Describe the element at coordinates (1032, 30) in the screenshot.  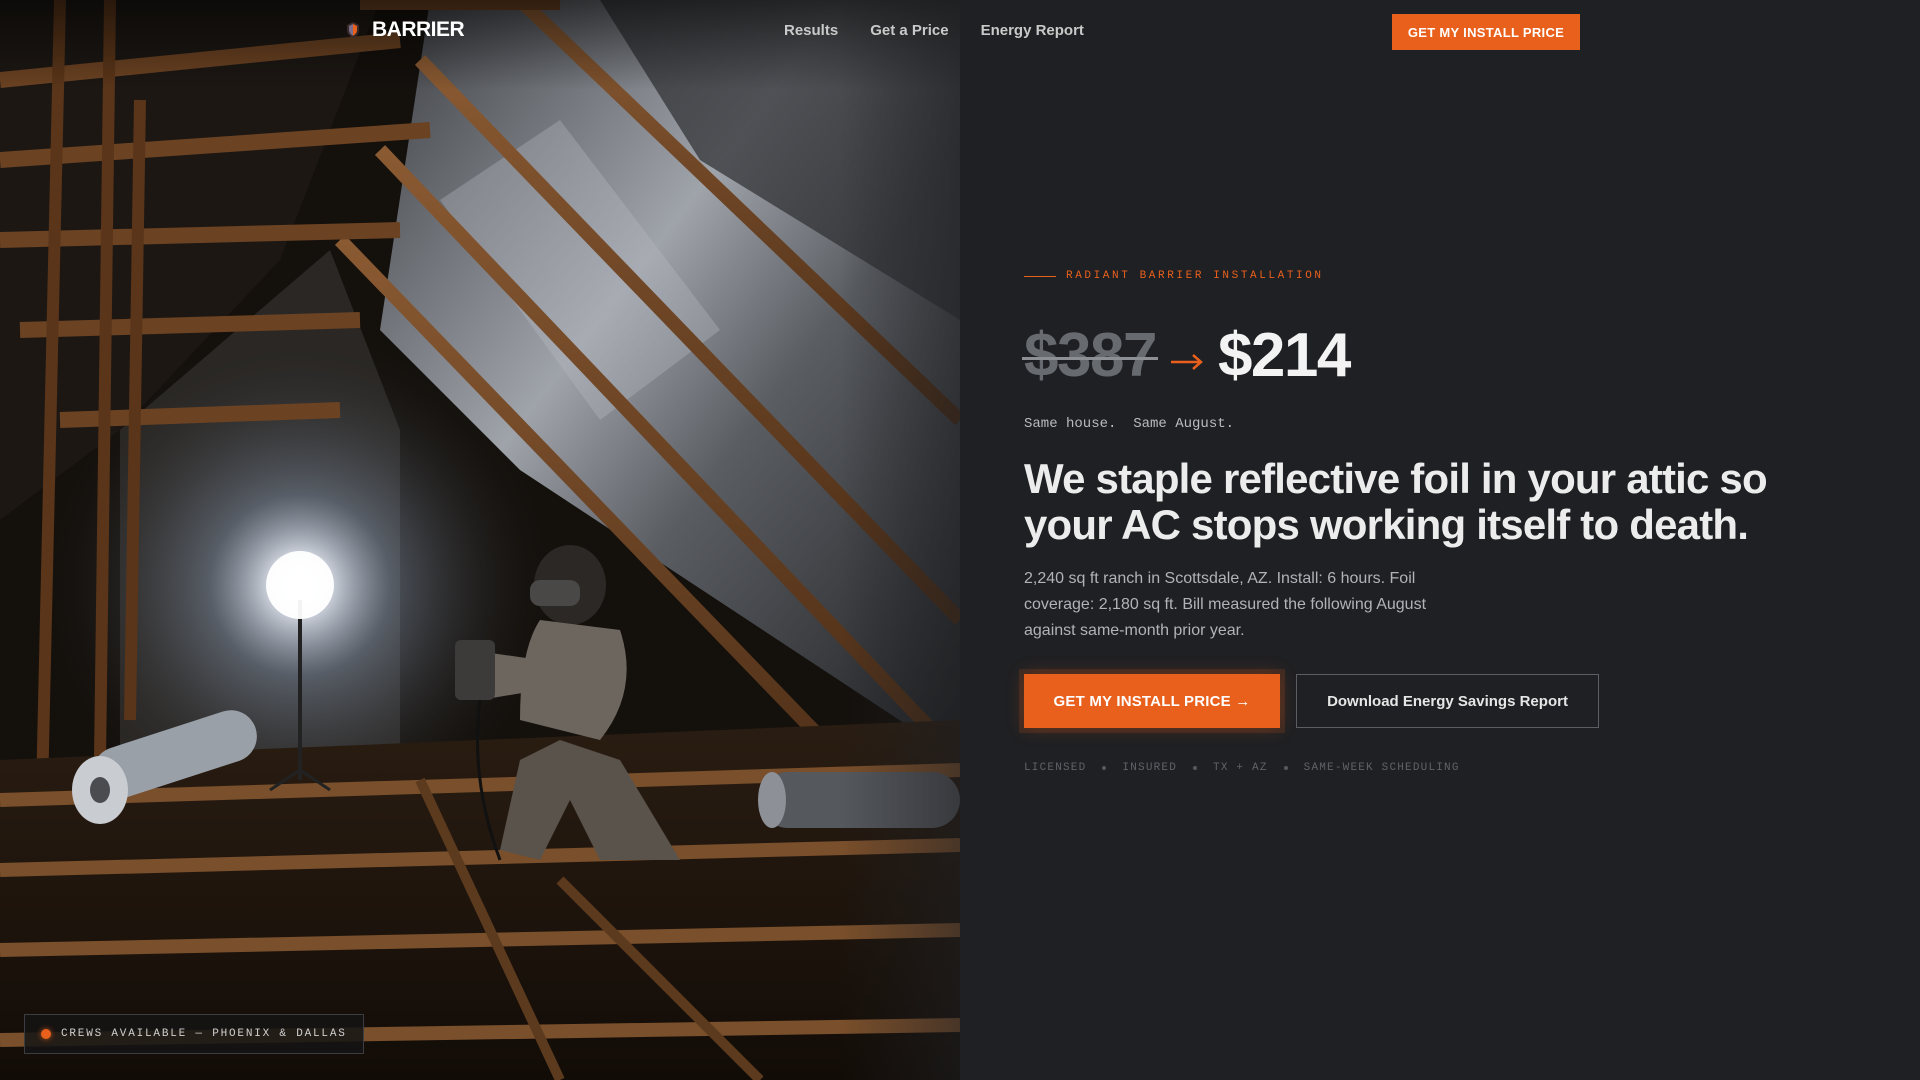
I see `nav-item-energy-report: Energy Report` at that location.